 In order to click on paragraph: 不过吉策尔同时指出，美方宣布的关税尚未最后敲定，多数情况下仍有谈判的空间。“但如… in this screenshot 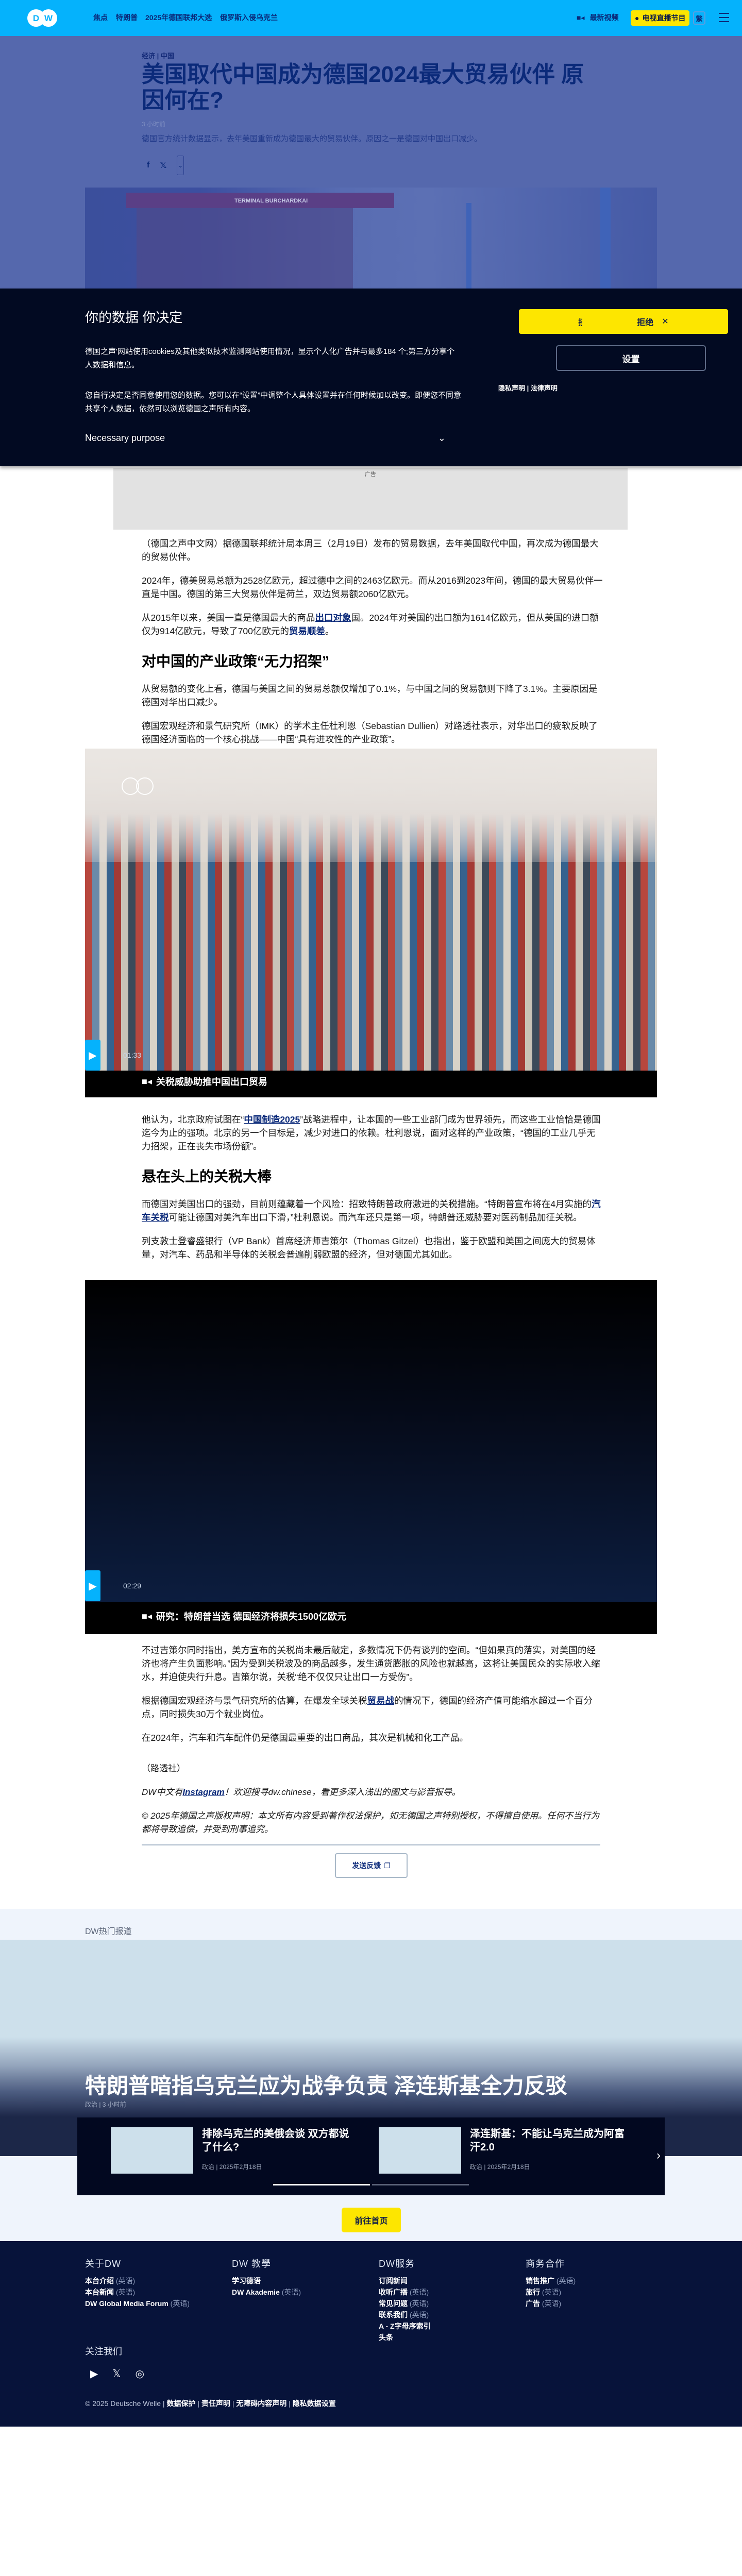, I will do `click(371, 1663)`.